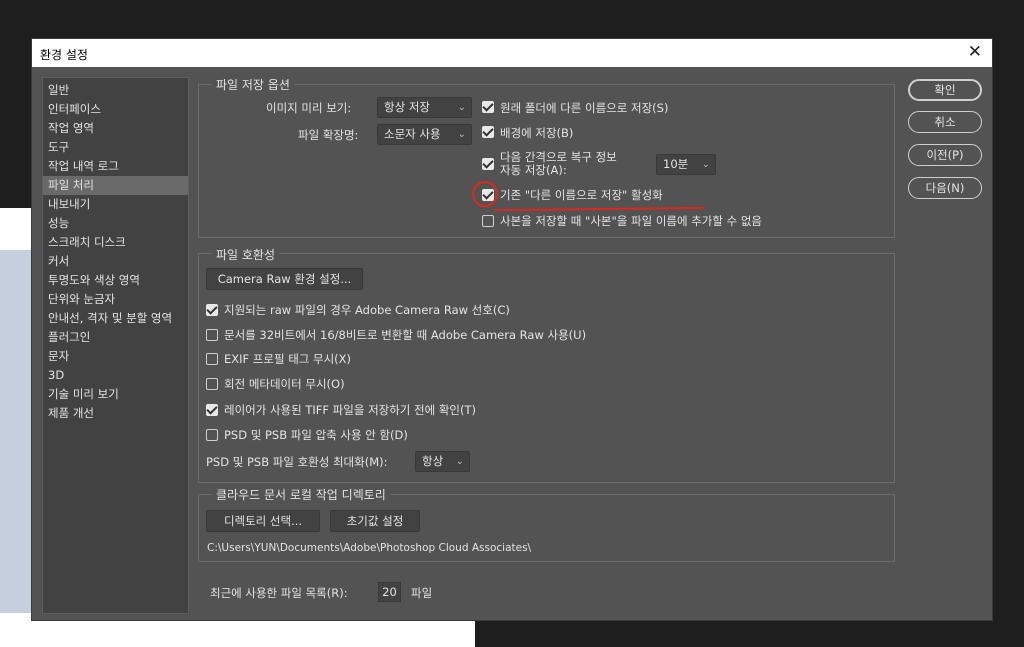 This screenshot has width=1024, height=647. What do you see at coordinates (212, 359) in the screenshot?
I see `compat-opt3-checkbox` at bounding box center [212, 359].